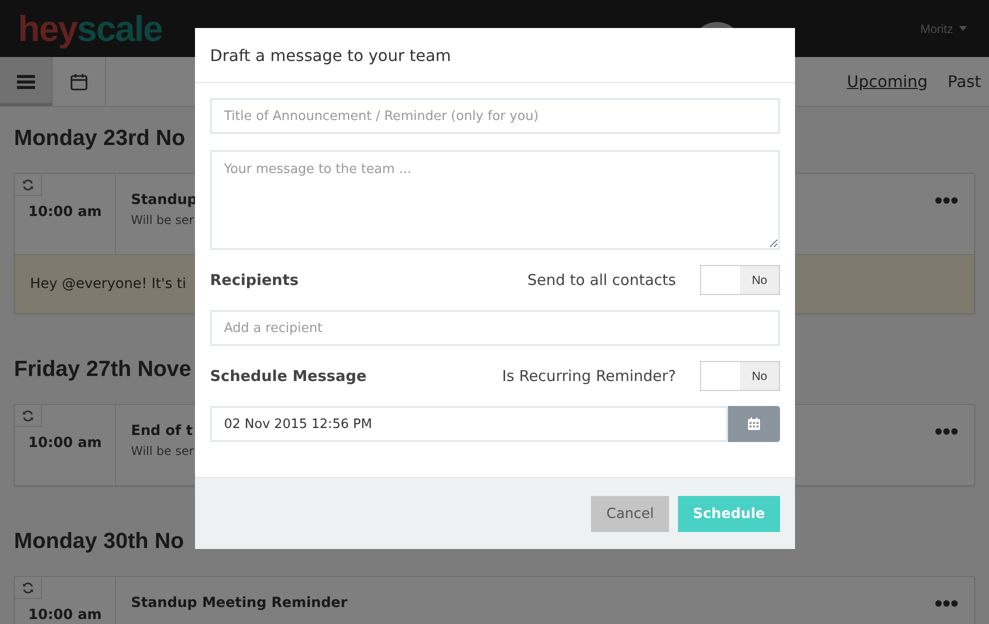 This screenshot has width=989, height=624. I want to click on reminder-title: Standup, so click(164, 200).